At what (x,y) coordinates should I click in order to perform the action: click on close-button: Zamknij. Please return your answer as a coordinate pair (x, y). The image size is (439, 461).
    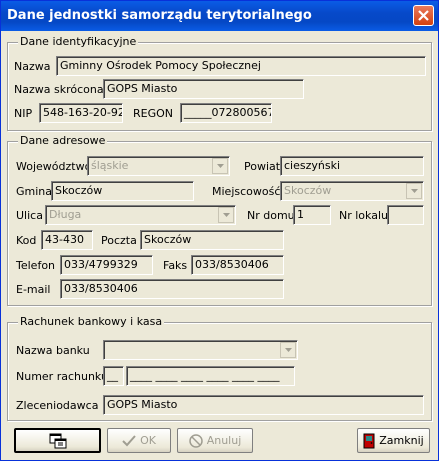
    Looking at the image, I should click on (393, 440).